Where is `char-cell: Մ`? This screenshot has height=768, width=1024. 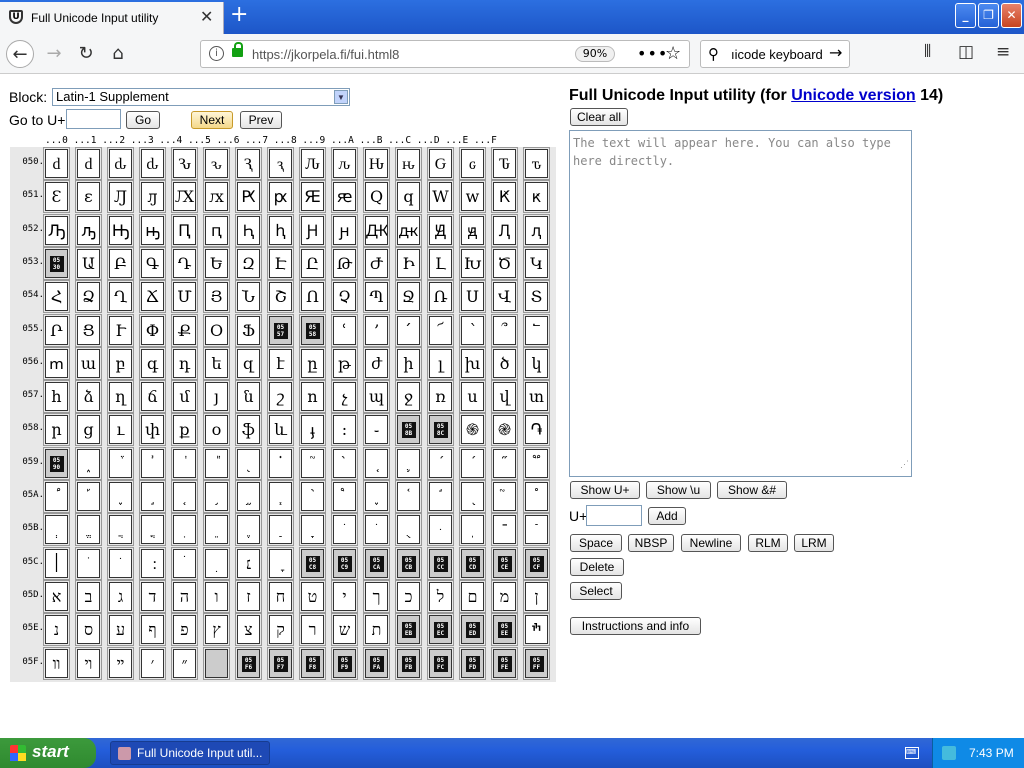 char-cell: Մ is located at coordinates (184, 297).